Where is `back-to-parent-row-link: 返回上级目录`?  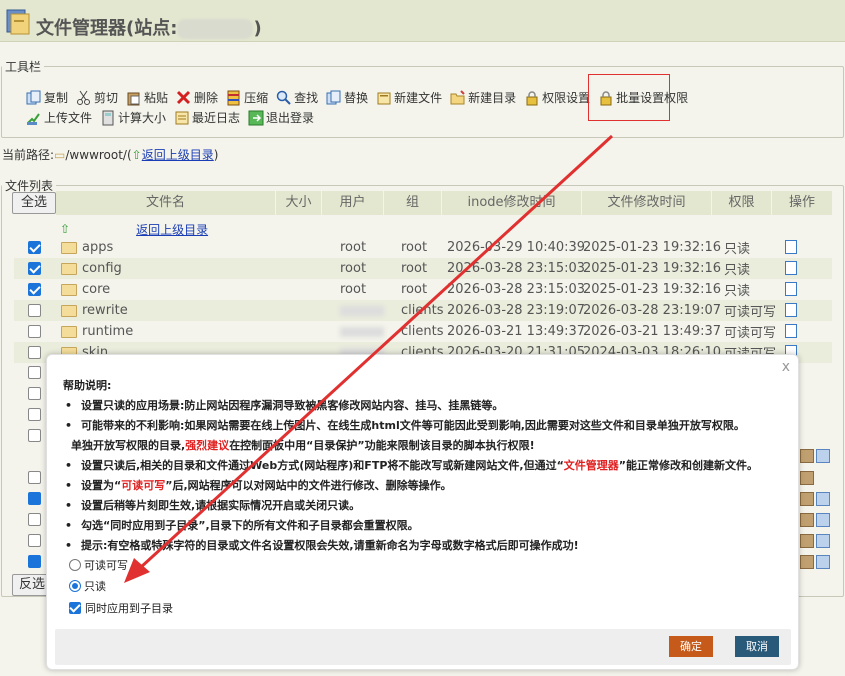
back-to-parent-row-link: 返回上级目录 is located at coordinates (172, 229).